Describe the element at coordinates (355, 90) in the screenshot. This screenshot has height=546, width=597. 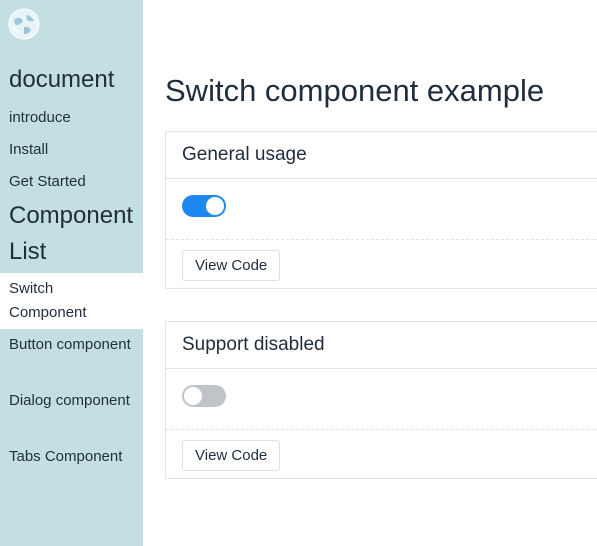
I see `page-title: Switch component example` at that location.